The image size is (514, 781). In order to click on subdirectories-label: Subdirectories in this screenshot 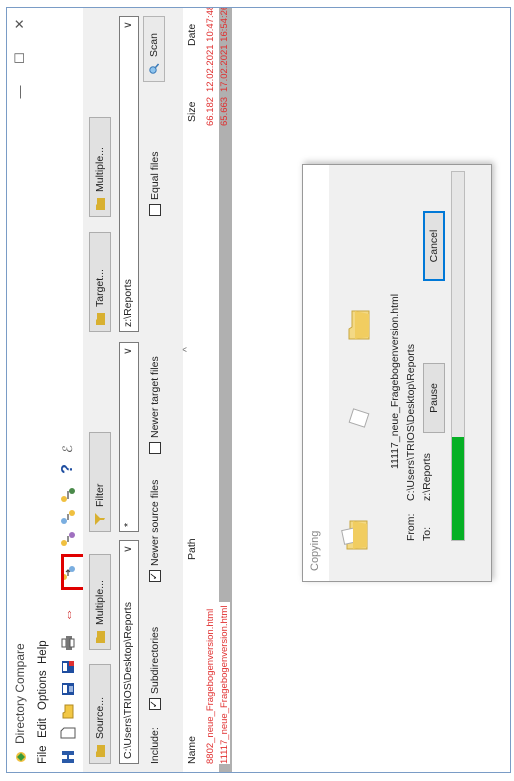, I will do `click(155, 660)`.